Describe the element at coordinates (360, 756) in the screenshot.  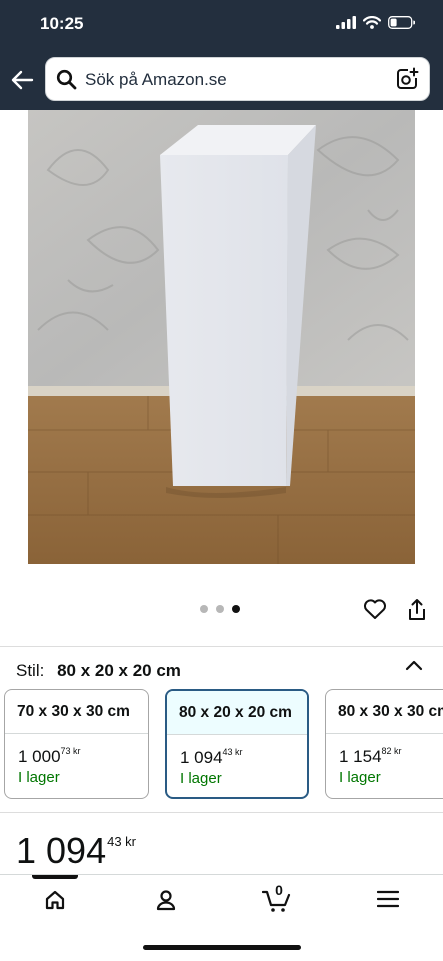
I see `option-price-main: 1 154` at that location.